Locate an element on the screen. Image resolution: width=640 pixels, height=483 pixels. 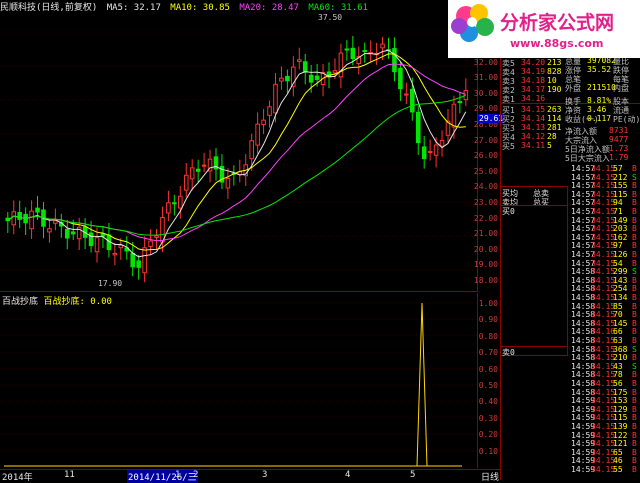
indicator-tick: 0.60 is located at coordinates (488, 369).